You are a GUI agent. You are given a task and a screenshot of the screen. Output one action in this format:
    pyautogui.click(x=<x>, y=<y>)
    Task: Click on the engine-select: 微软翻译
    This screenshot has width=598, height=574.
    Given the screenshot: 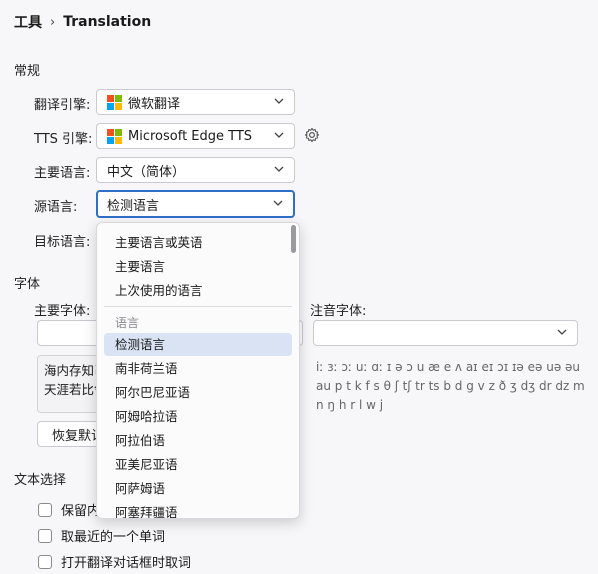 What is the action you would take?
    pyautogui.click(x=195, y=102)
    